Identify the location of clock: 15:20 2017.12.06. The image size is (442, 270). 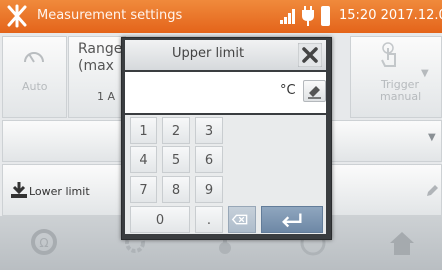
(390, 15).